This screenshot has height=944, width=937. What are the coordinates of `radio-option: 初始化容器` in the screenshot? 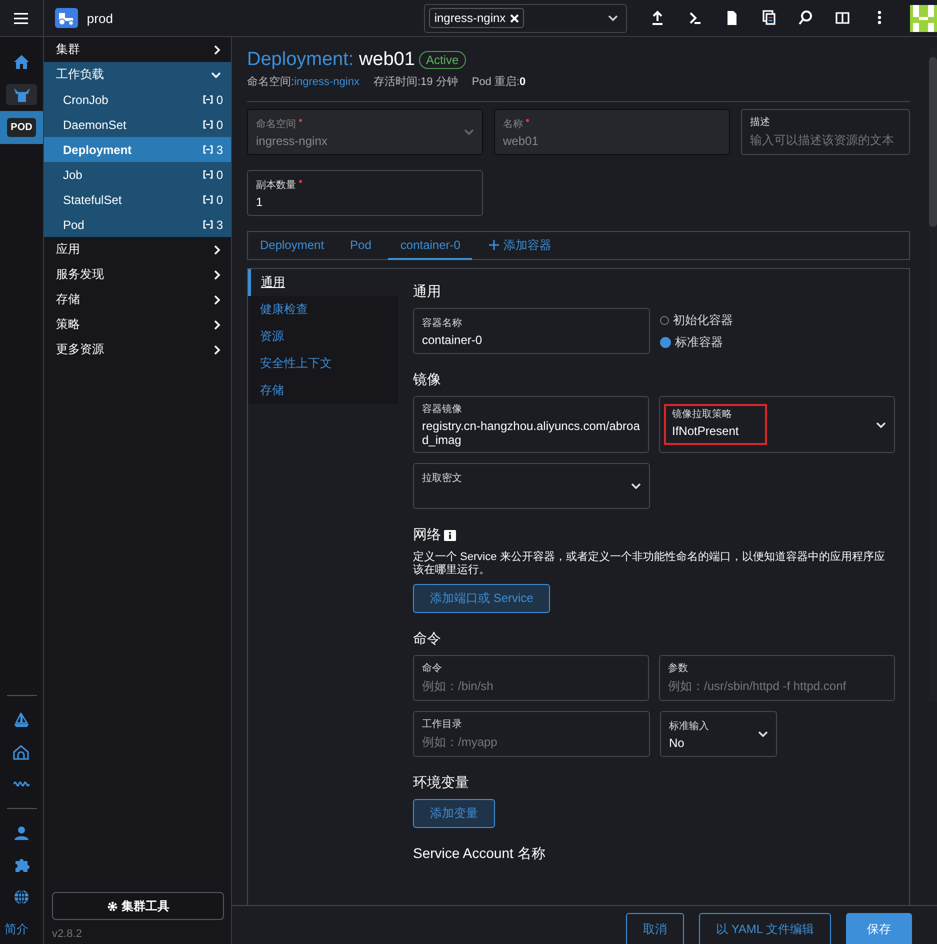 It's located at (696, 320).